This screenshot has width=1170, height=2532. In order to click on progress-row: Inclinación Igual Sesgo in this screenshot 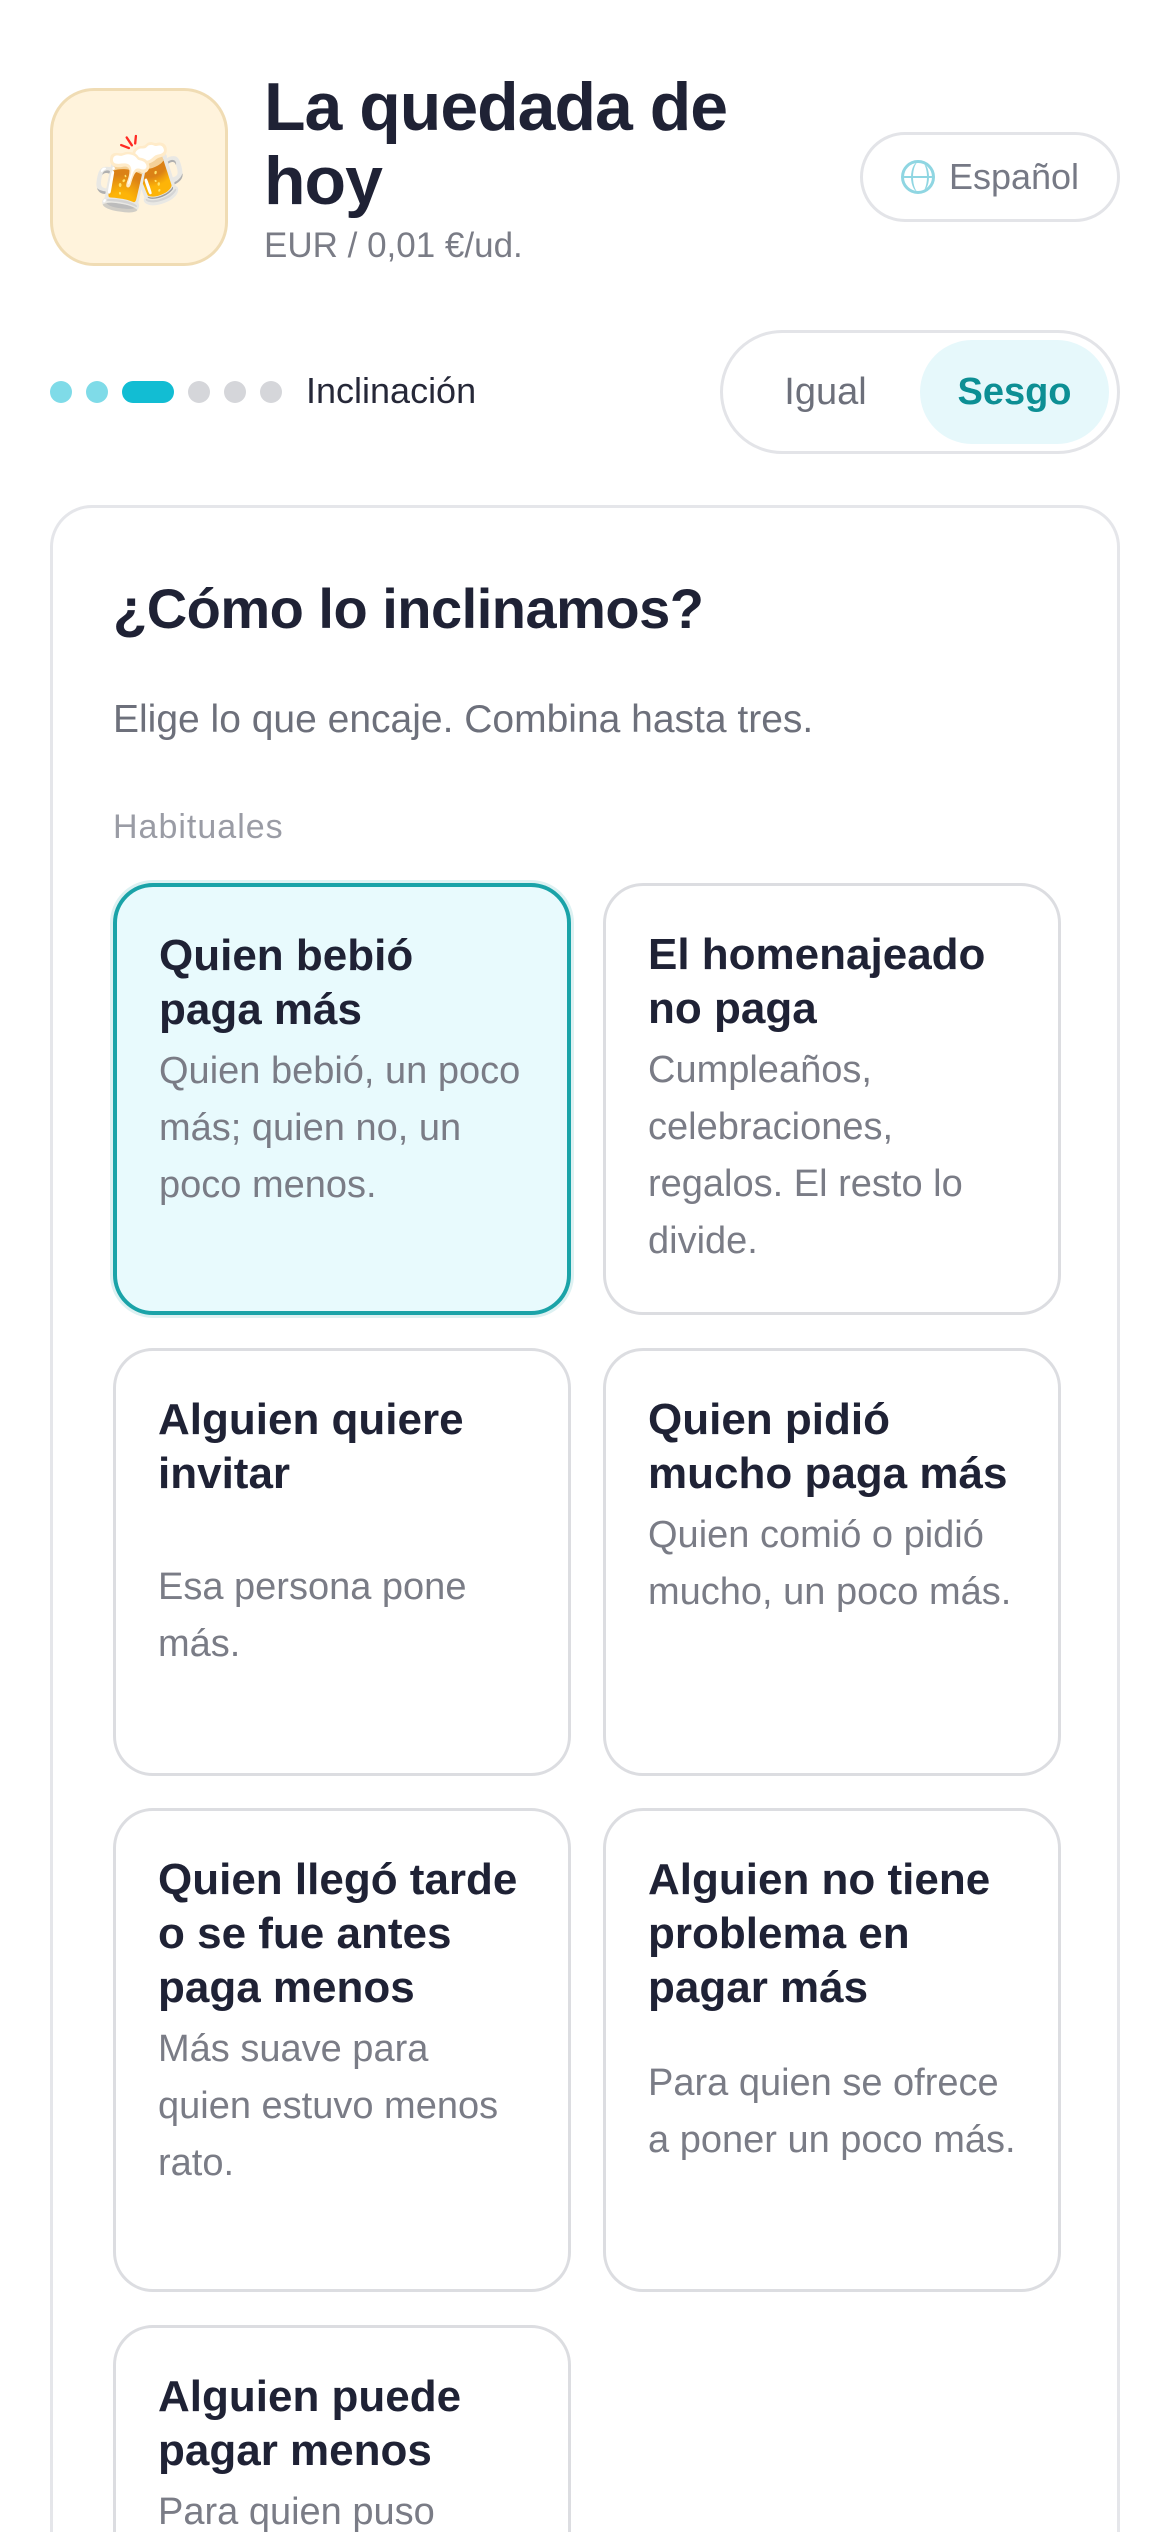, I will do `click(585, 392)`.